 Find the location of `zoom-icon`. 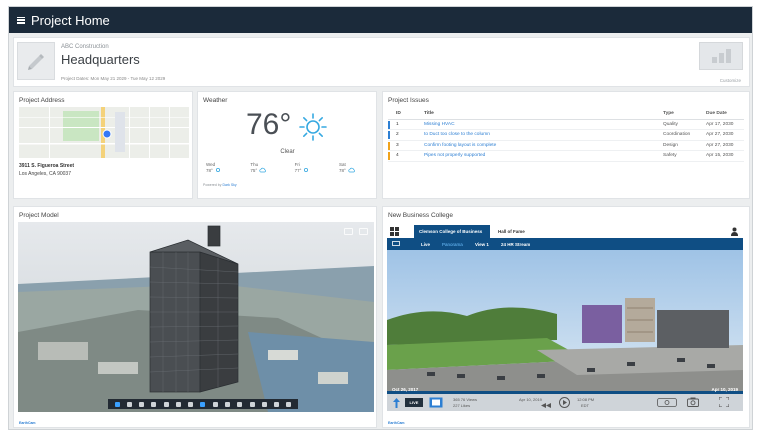

zoom-icon is located at coordinates (142, 404).